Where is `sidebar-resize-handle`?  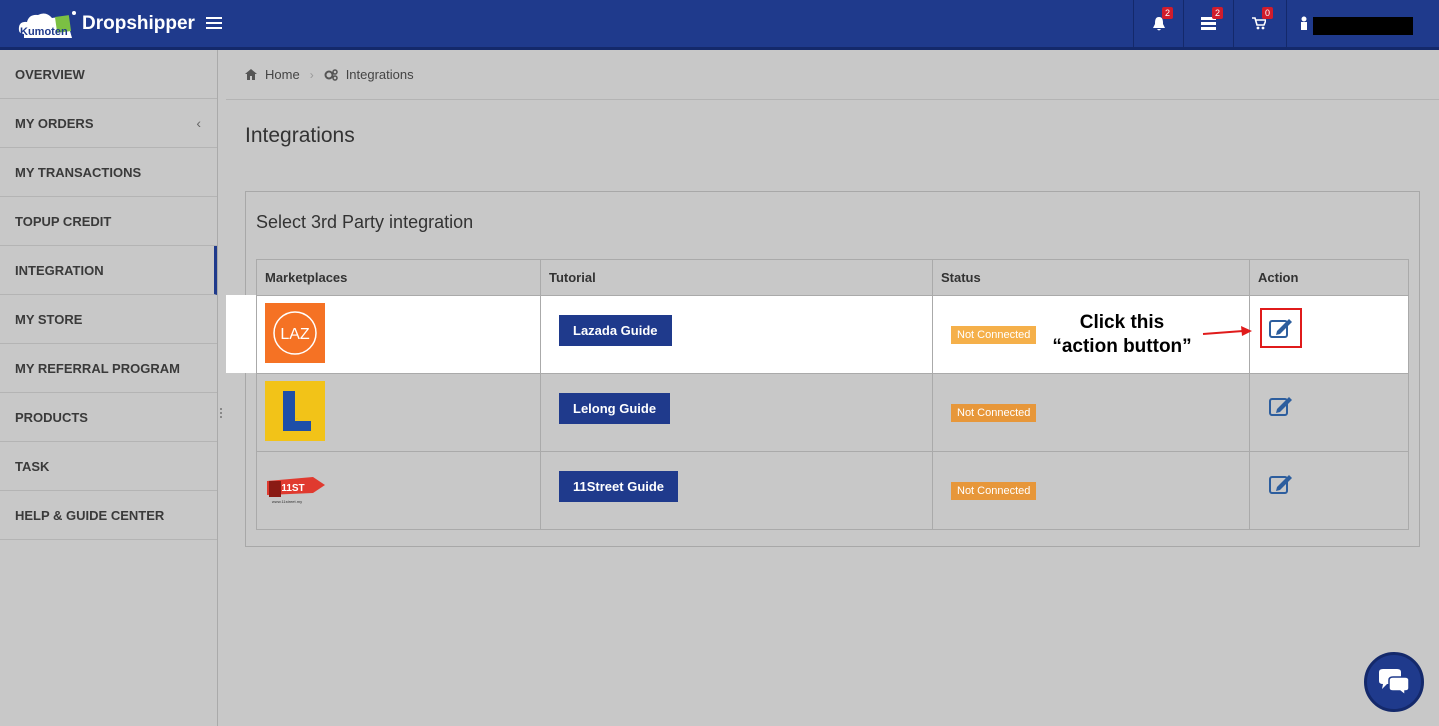
sidebar-resize-handle is located at coordinates (222, 415).